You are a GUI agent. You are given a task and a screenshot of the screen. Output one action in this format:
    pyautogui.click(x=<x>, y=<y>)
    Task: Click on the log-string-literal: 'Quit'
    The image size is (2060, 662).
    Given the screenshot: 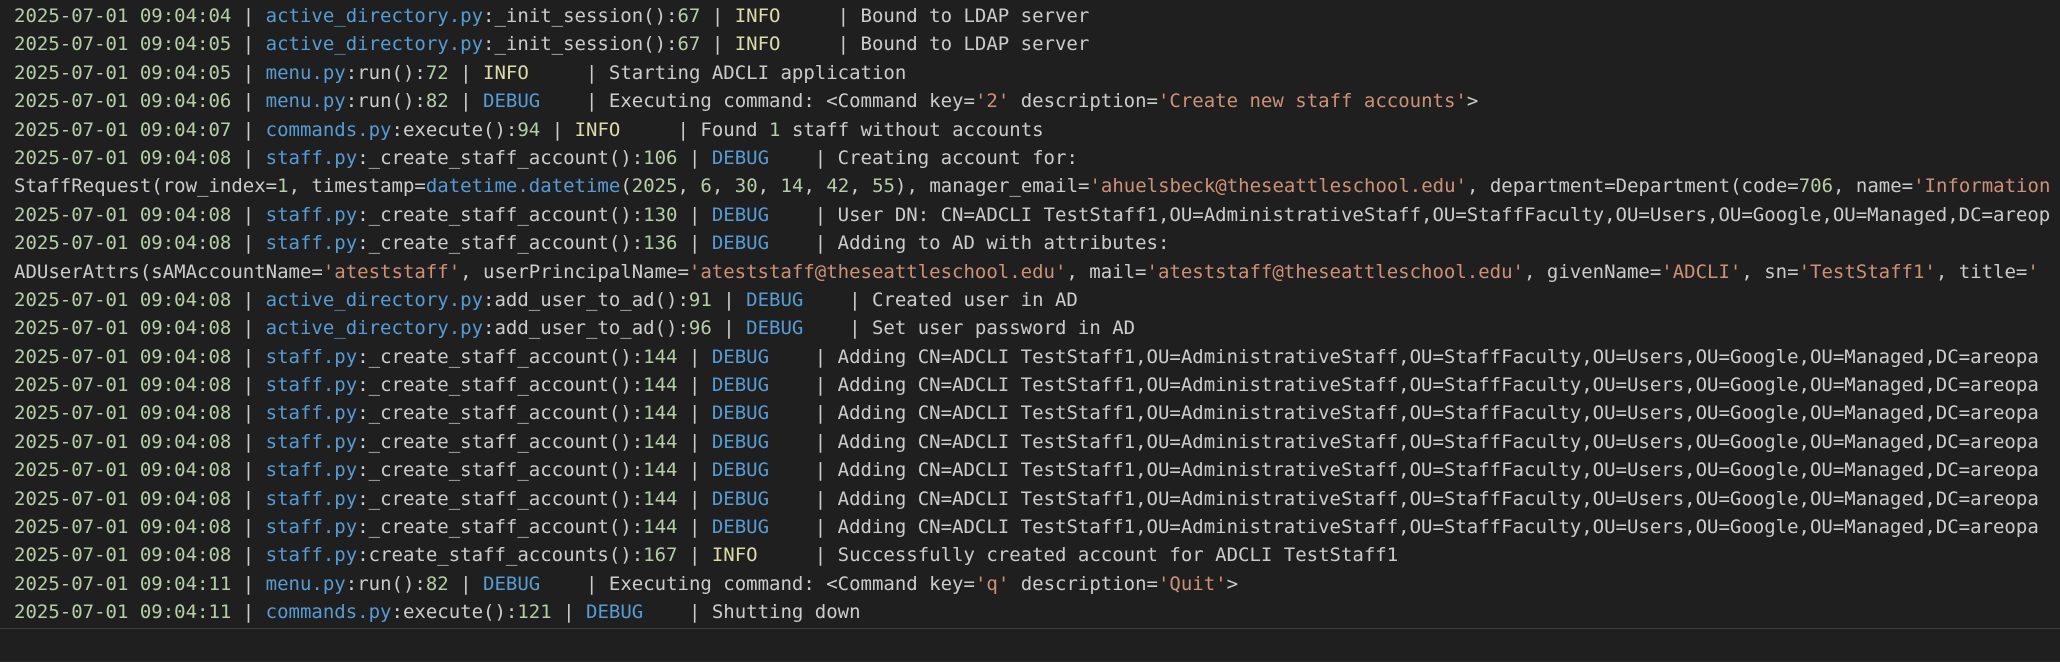 What is the action you would take?
    pyautogui.click(x=1192, y=583)
    